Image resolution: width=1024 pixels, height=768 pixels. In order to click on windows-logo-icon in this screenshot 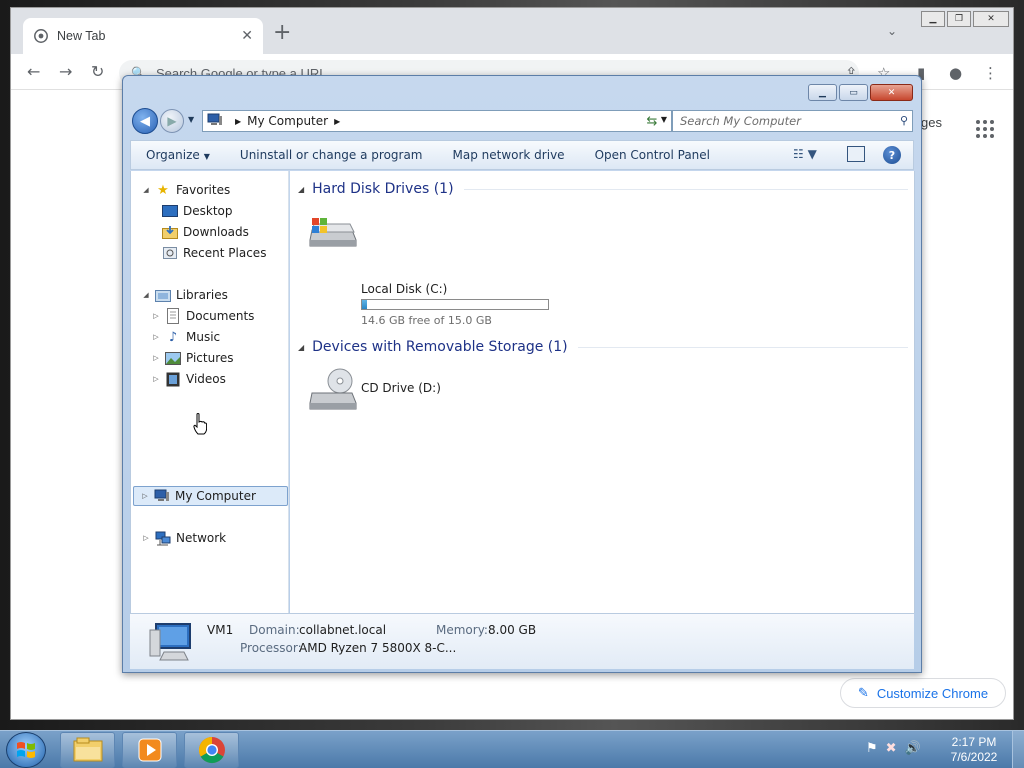, I will do `click(26, 750)`.